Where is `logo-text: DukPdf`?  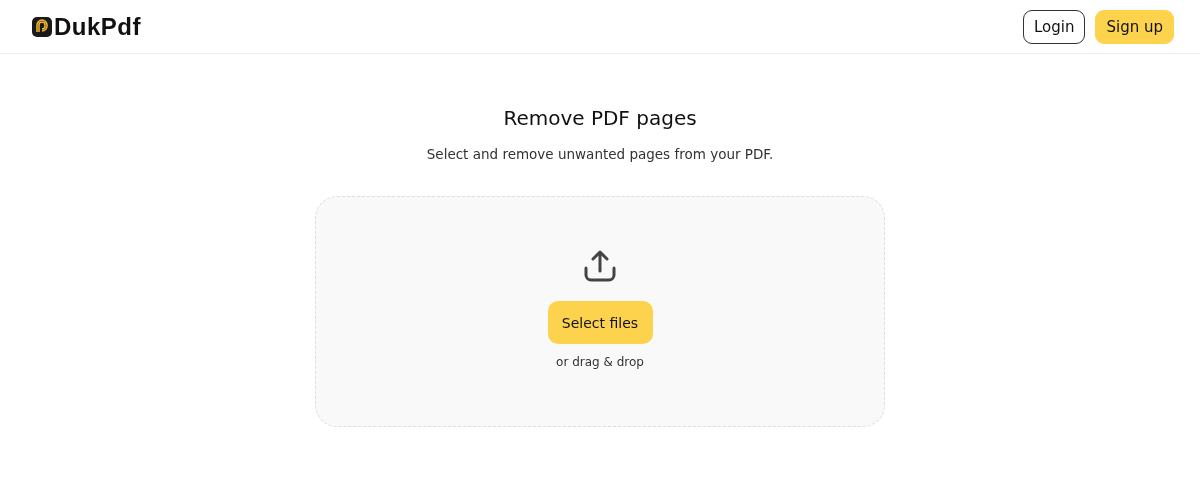
logo-text: DukPdf is located at coordinates (97, 26).